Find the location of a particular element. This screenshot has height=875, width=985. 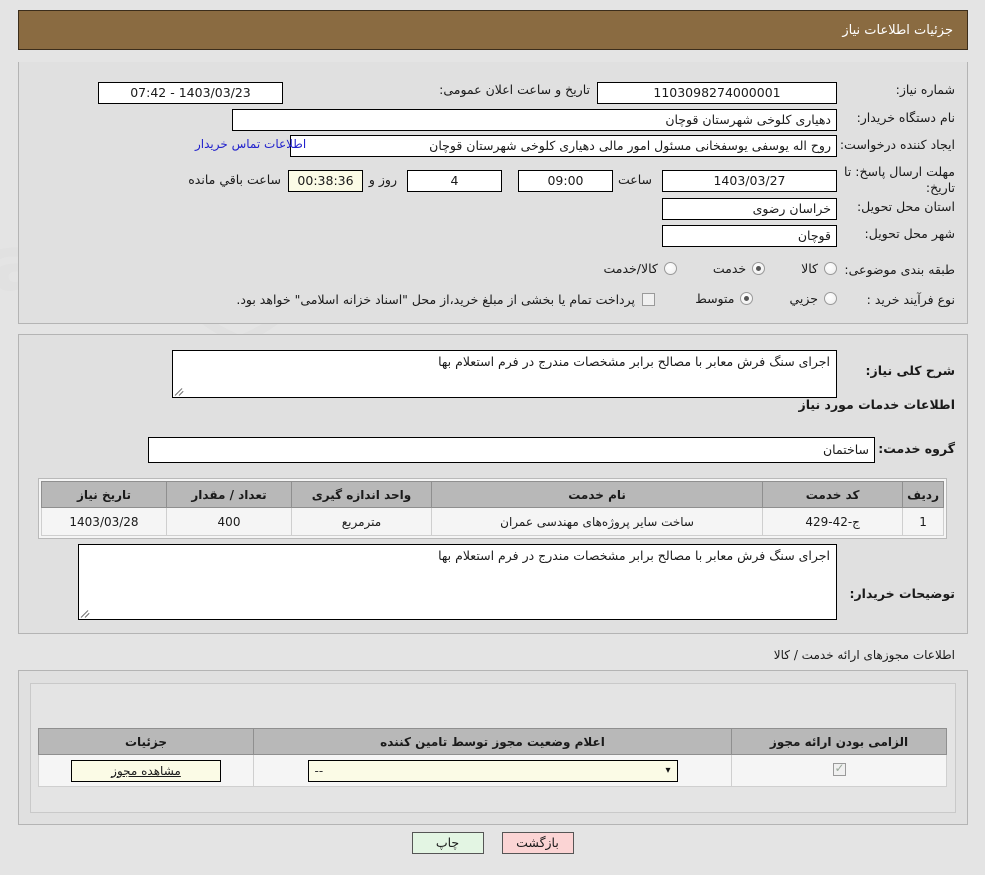

field-buyer-org: نام دستگاه خریدار: is located at coordinates (900, 117).